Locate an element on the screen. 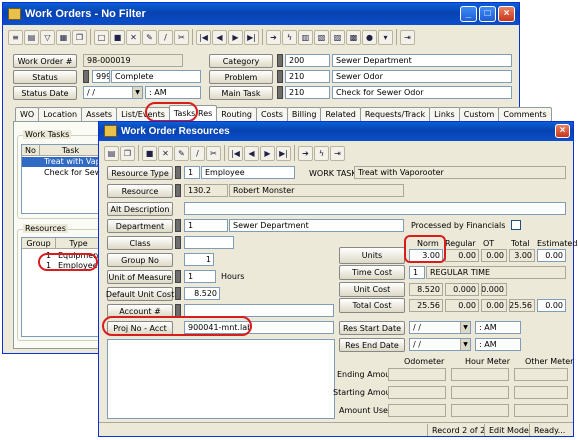 Image resolution: width=578 pixels, height=440 pixels. tab-wo: WO is located at coordinates (27, 114).